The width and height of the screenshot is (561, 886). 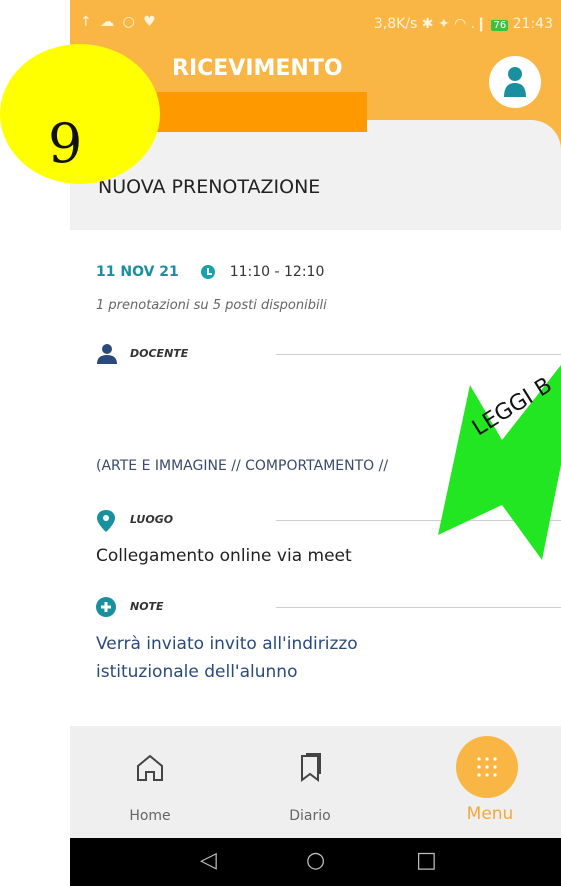 I want to click on teacher-subjects: (ARTE E IMMAGINE // COMPORTAMENTO //, so click(x=242, y=466).